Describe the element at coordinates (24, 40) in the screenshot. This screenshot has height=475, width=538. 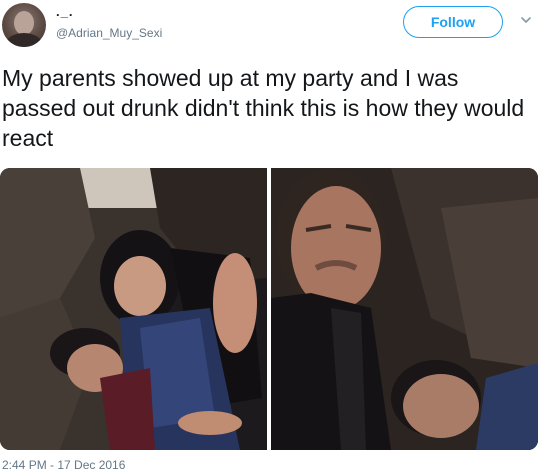
I see `avatar-body` at that location.